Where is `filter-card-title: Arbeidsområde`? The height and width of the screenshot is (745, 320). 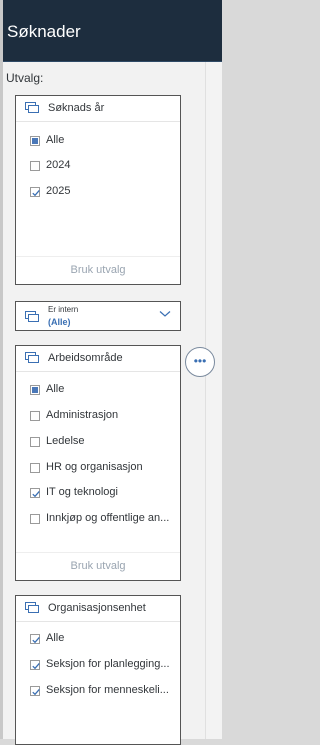
filter-card-title: Arbeidsområde is located at coordinates (85, 358).